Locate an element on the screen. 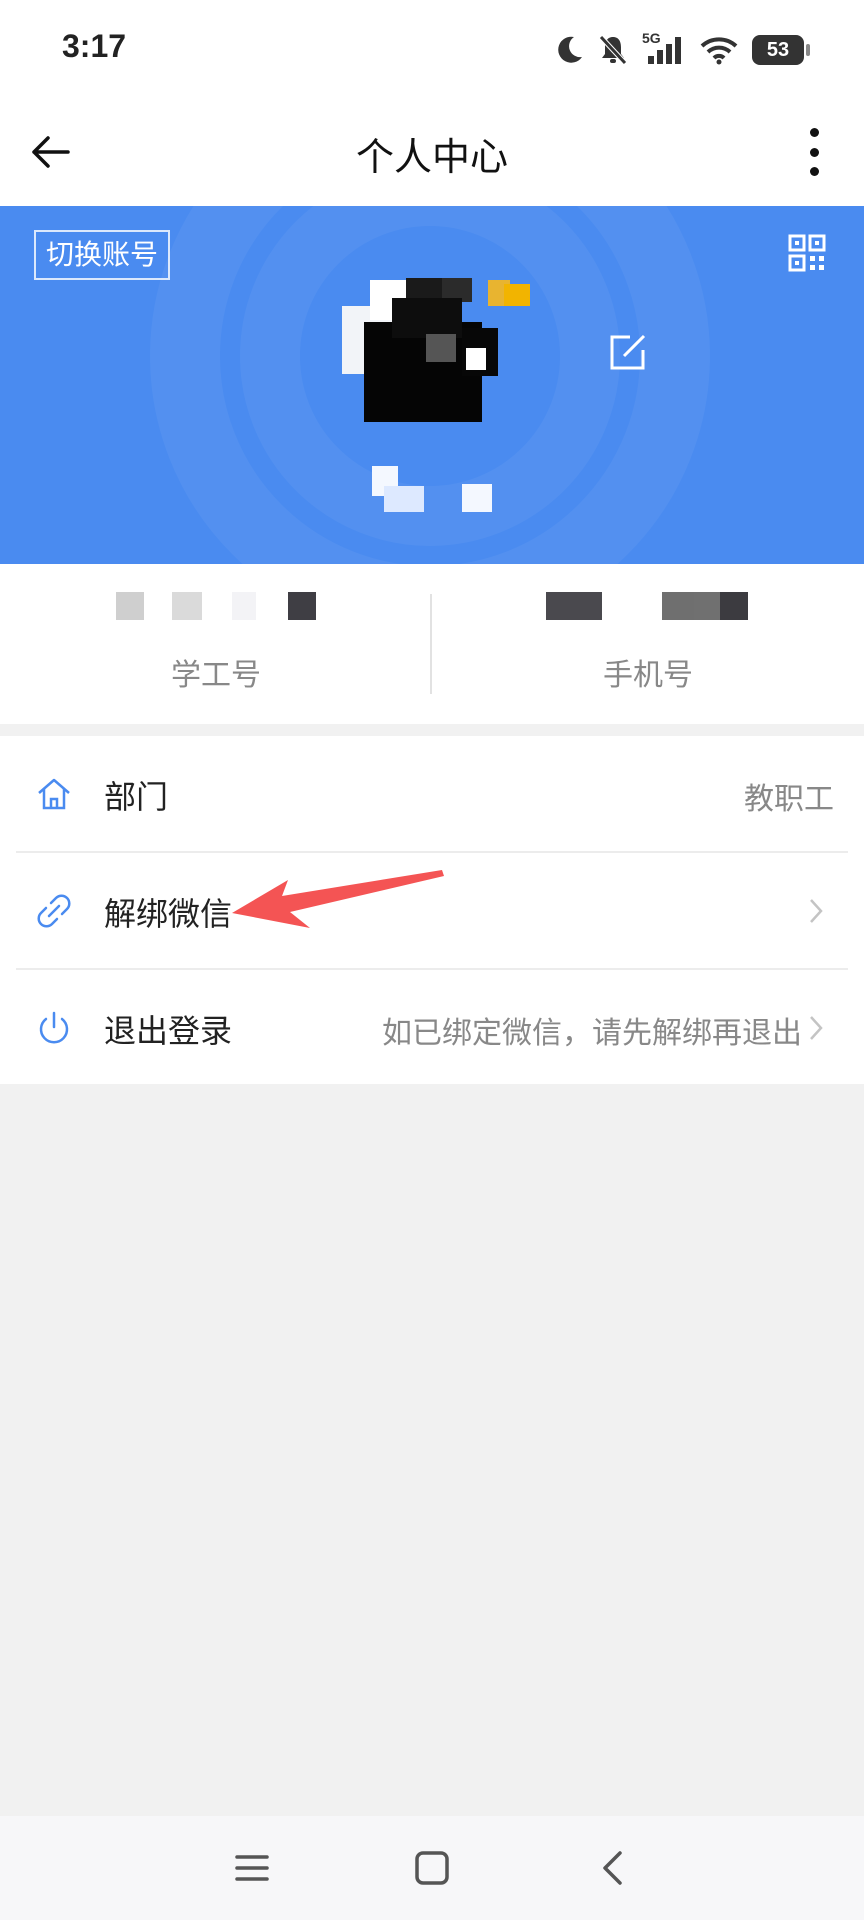 The image size is (864, 1920). phone-column: 手机号 is located at coordinates (648, 644).